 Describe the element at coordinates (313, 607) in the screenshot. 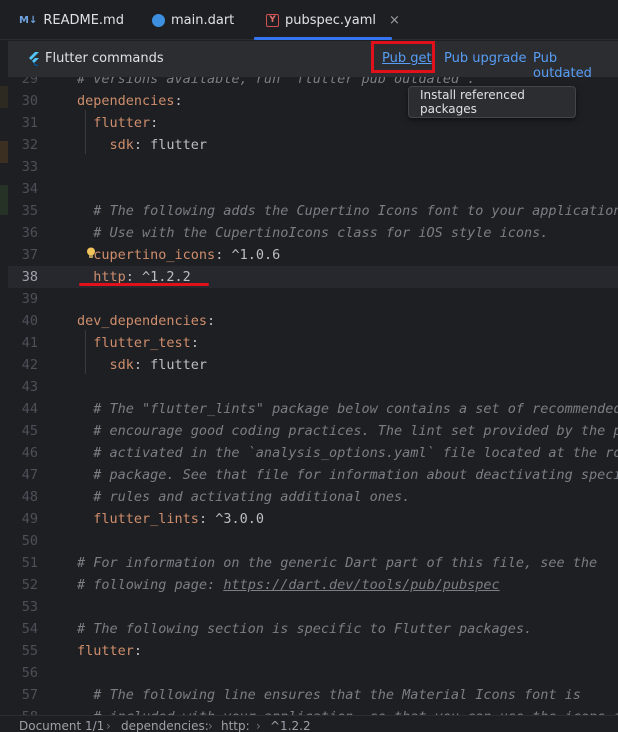

I see `code-line: 53` at that location.